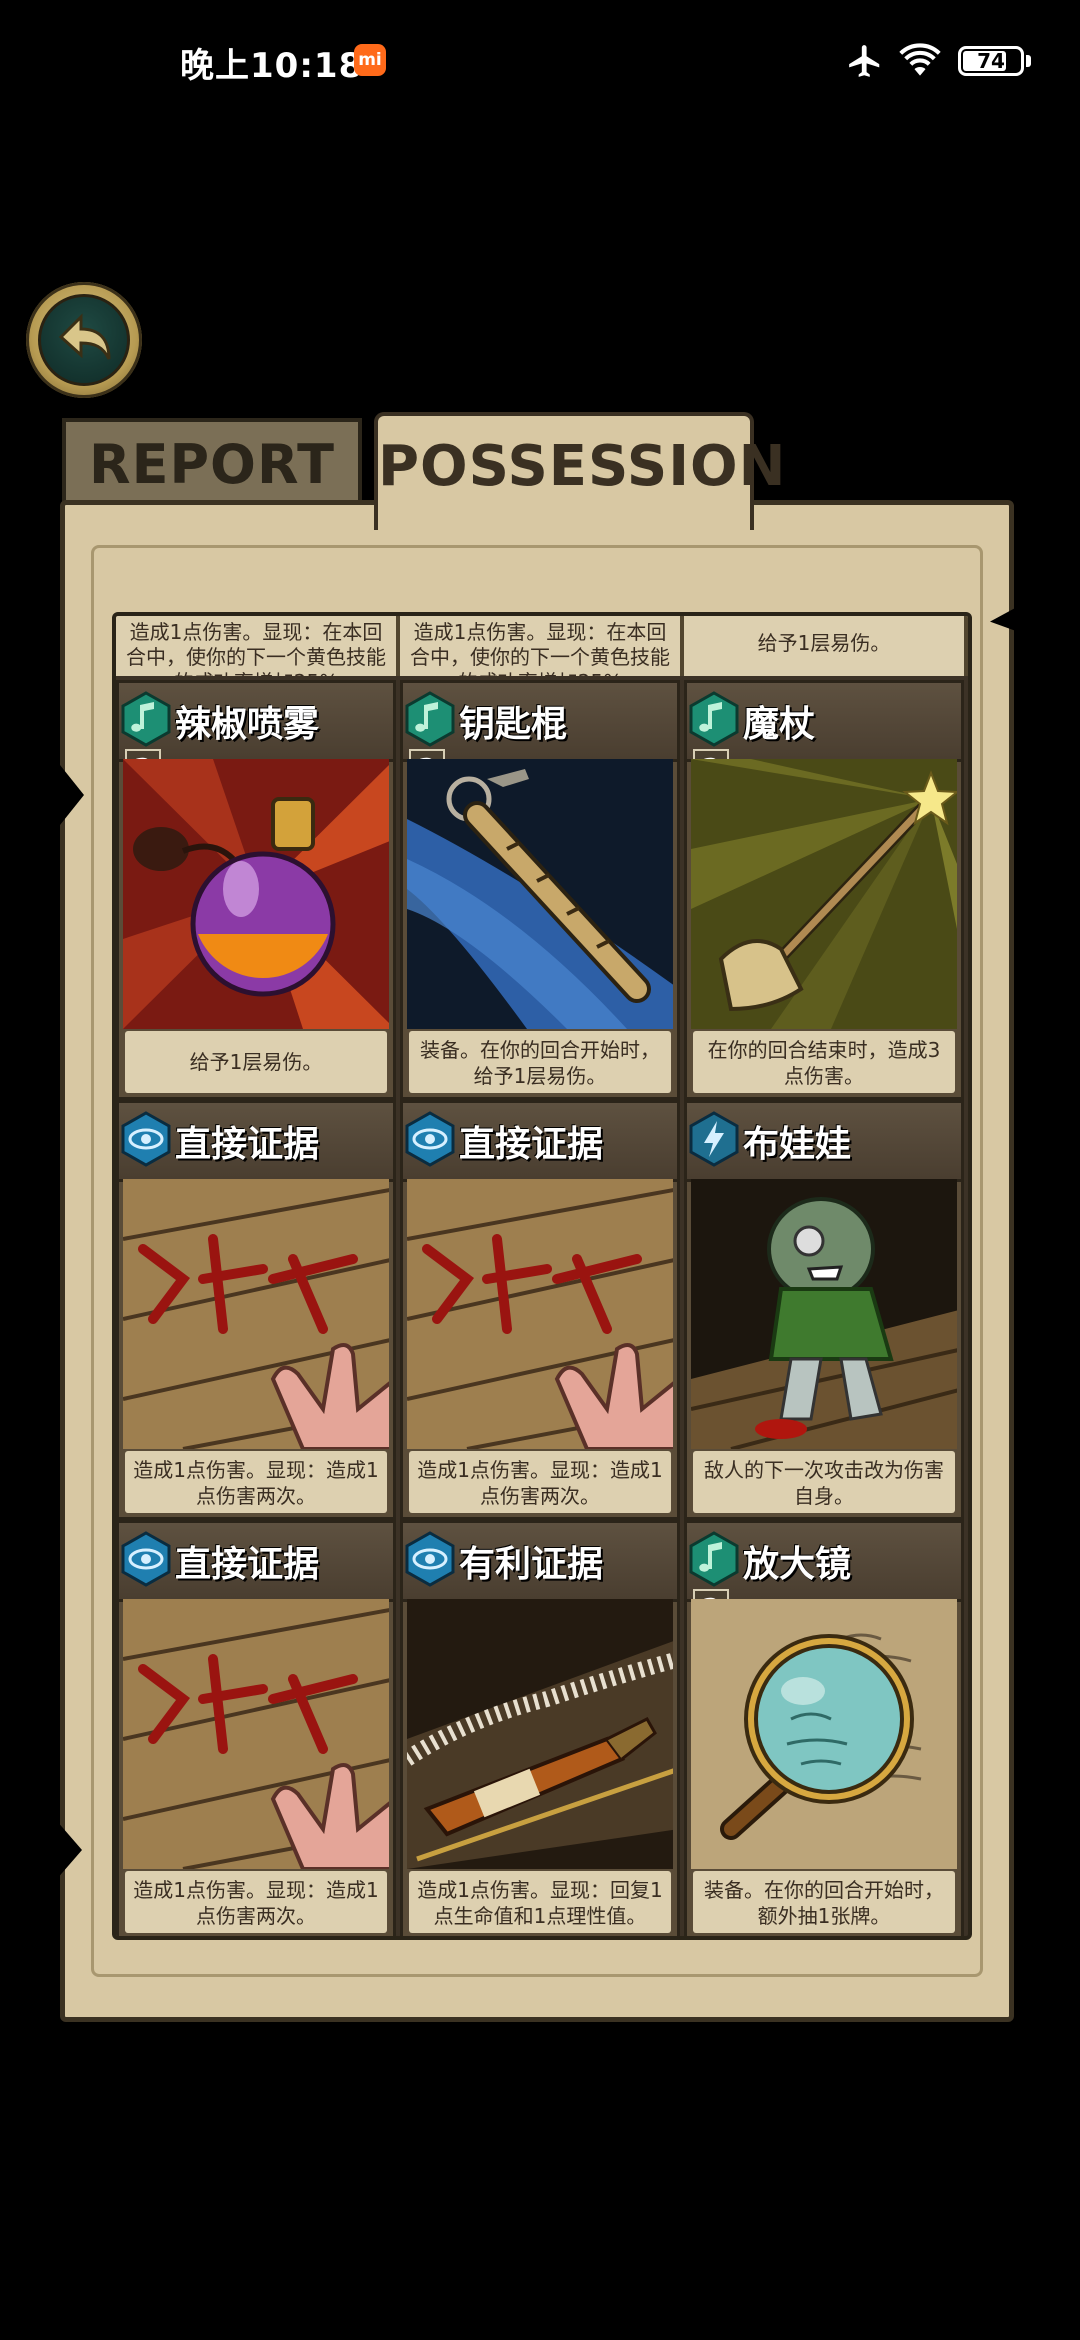 The width and height of the screenshot is (1080, 2340). Describe the element at coordinates (531, 1564) in the screenshot. I see `card-name: 有利证据` at that location.